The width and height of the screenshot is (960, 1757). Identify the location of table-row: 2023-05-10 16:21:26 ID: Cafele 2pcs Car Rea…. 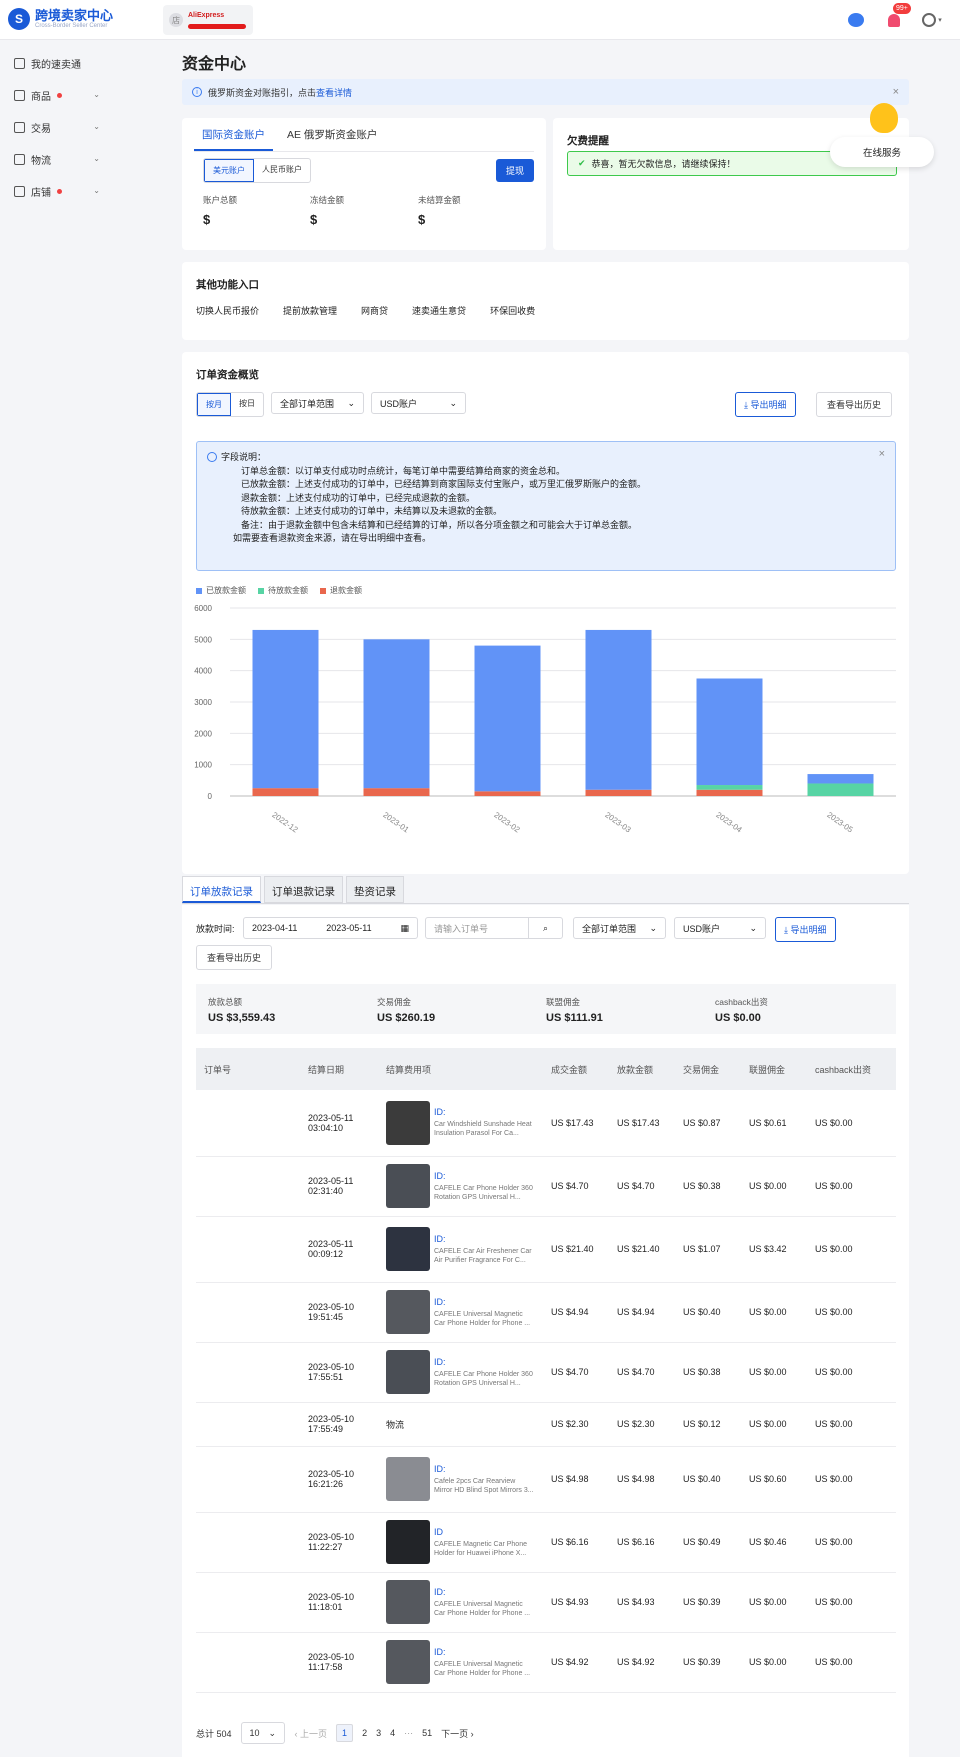
(546, 1479).